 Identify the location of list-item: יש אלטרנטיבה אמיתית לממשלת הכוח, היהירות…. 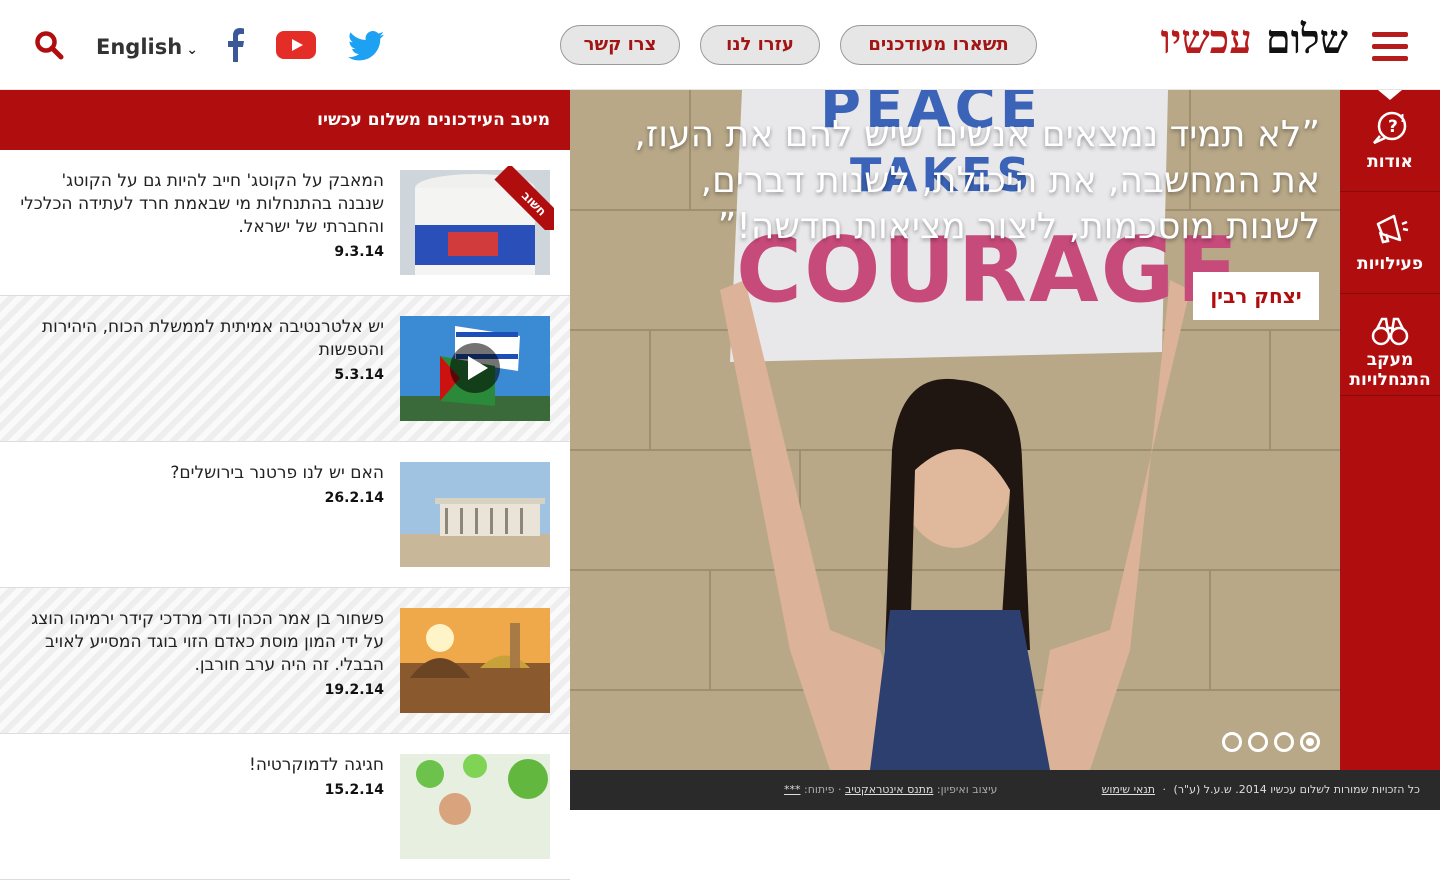
(285, 369).